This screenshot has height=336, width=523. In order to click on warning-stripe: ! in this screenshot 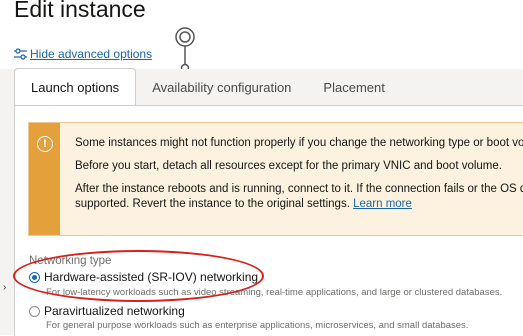, I will do `click(44, 179)`.